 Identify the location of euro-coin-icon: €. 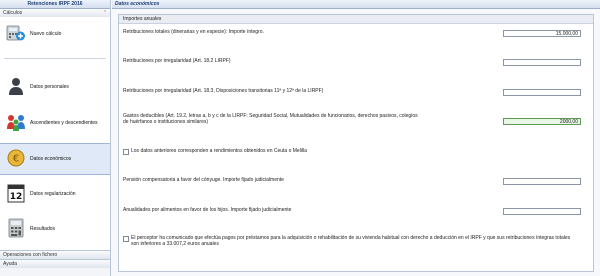
(16, 158).